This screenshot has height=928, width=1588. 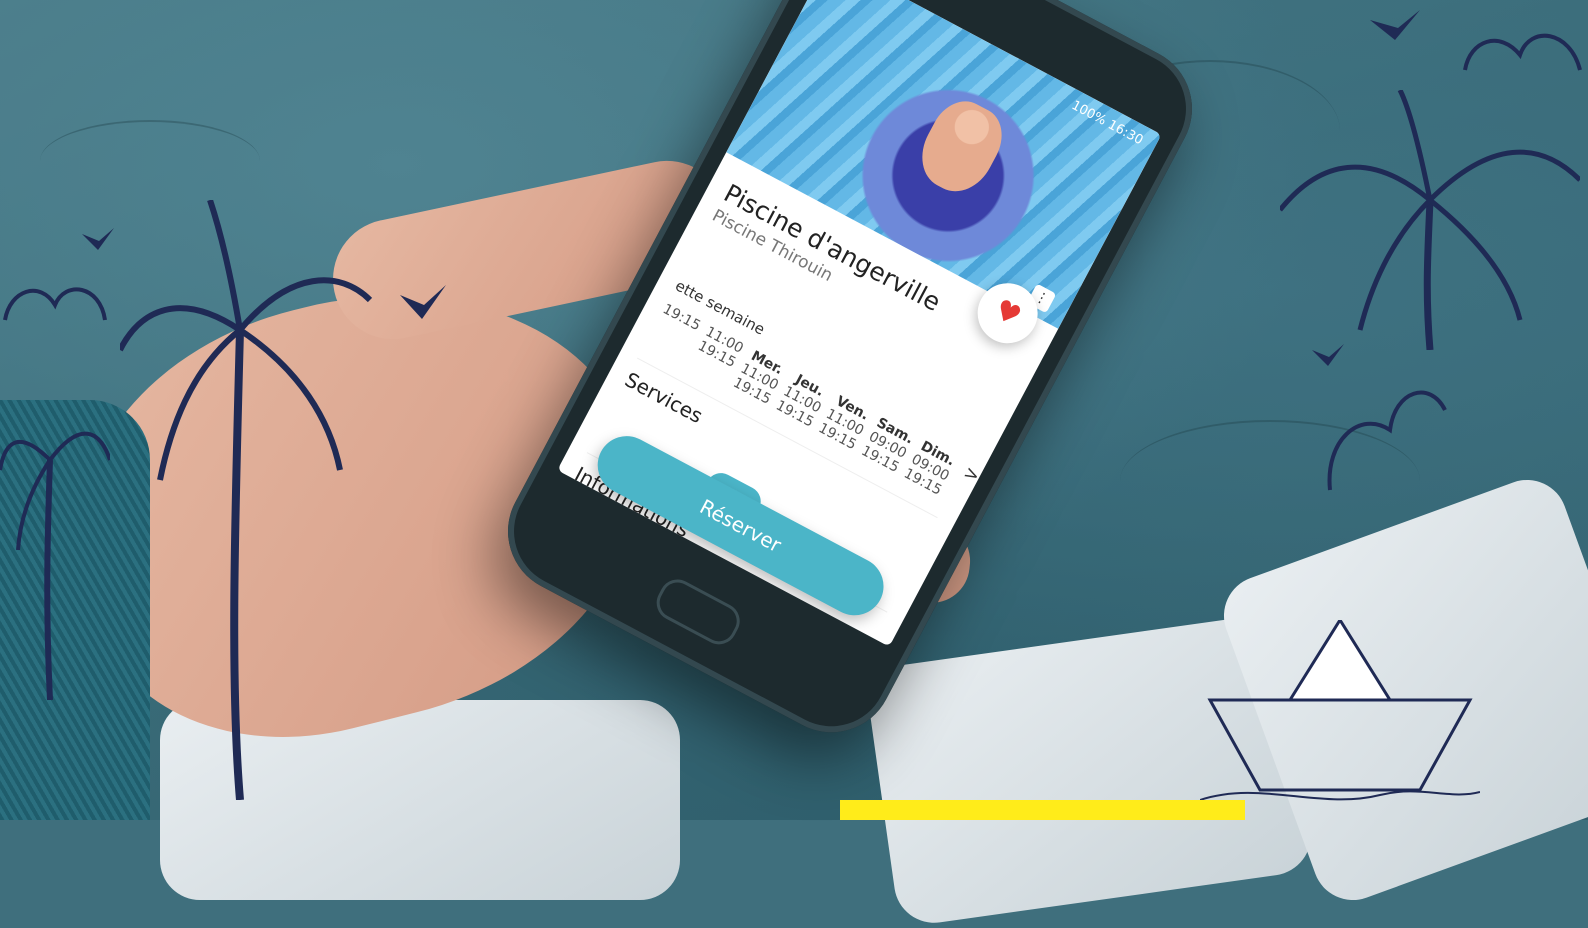 I want to click on yellow-banner-strip, so click(x=1042, y=810).